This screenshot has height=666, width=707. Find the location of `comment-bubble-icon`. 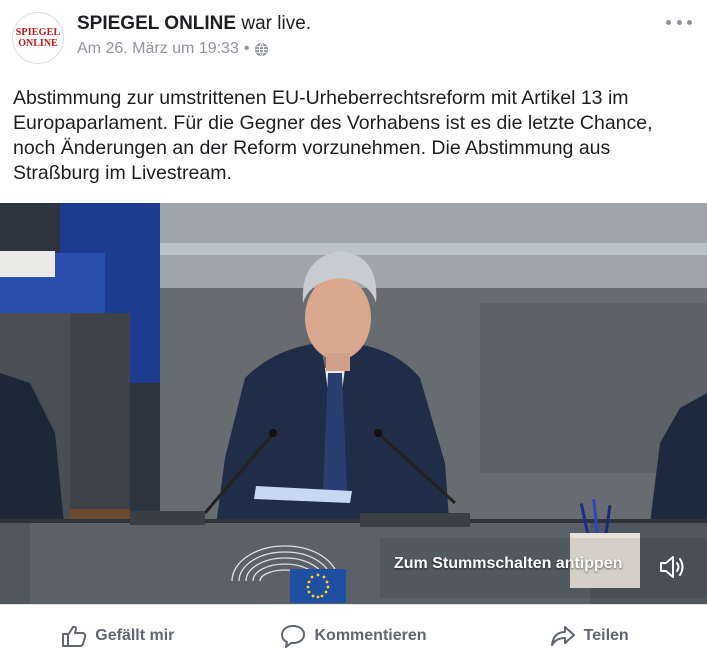

comment-bubble-icon is located at coordinates (293, 636).